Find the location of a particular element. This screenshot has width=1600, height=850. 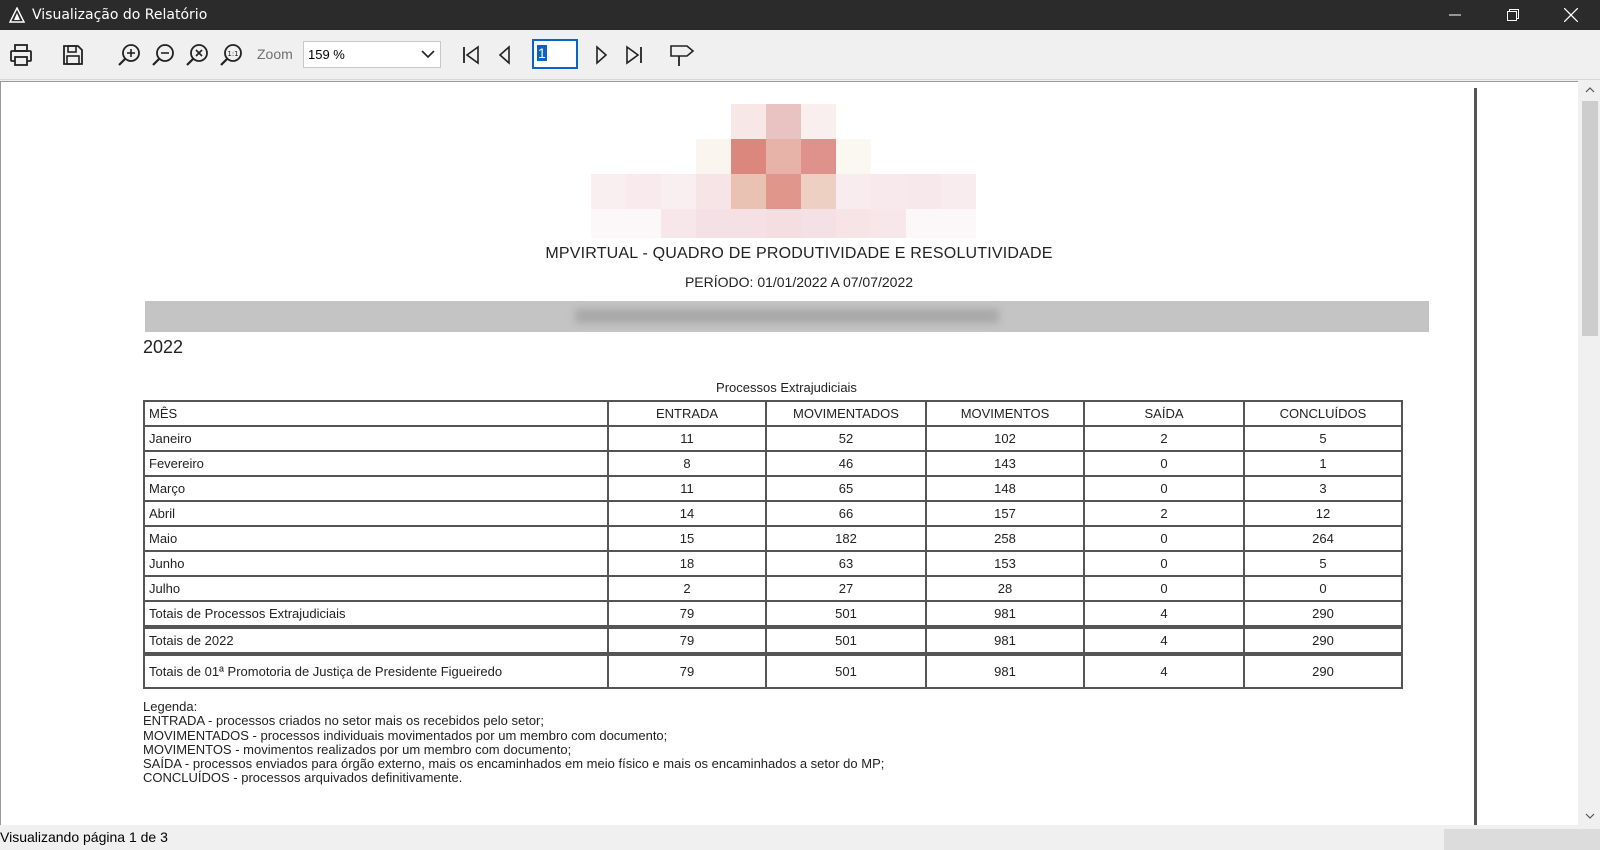

zoom-reset-button is located at coordinates (197, 55).